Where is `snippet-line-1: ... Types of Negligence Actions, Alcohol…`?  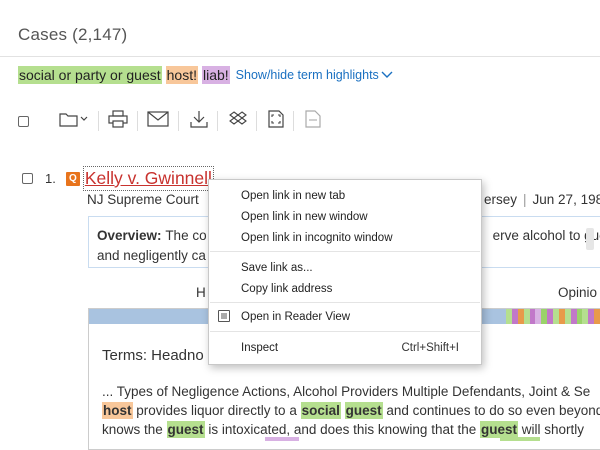
snippet-line-1: ... Types of Negligence Actions, Alcohol… is located at coordinates (346, 391).